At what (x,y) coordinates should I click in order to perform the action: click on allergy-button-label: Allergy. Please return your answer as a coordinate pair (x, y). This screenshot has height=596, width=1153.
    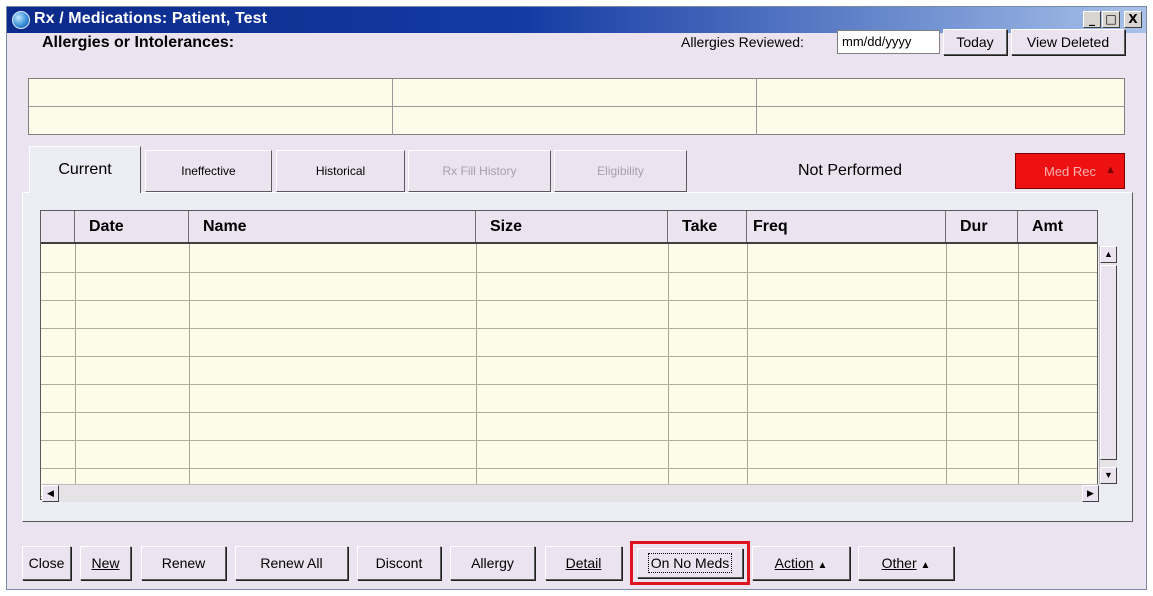
    Looking at the image, I should click on (492, 563).